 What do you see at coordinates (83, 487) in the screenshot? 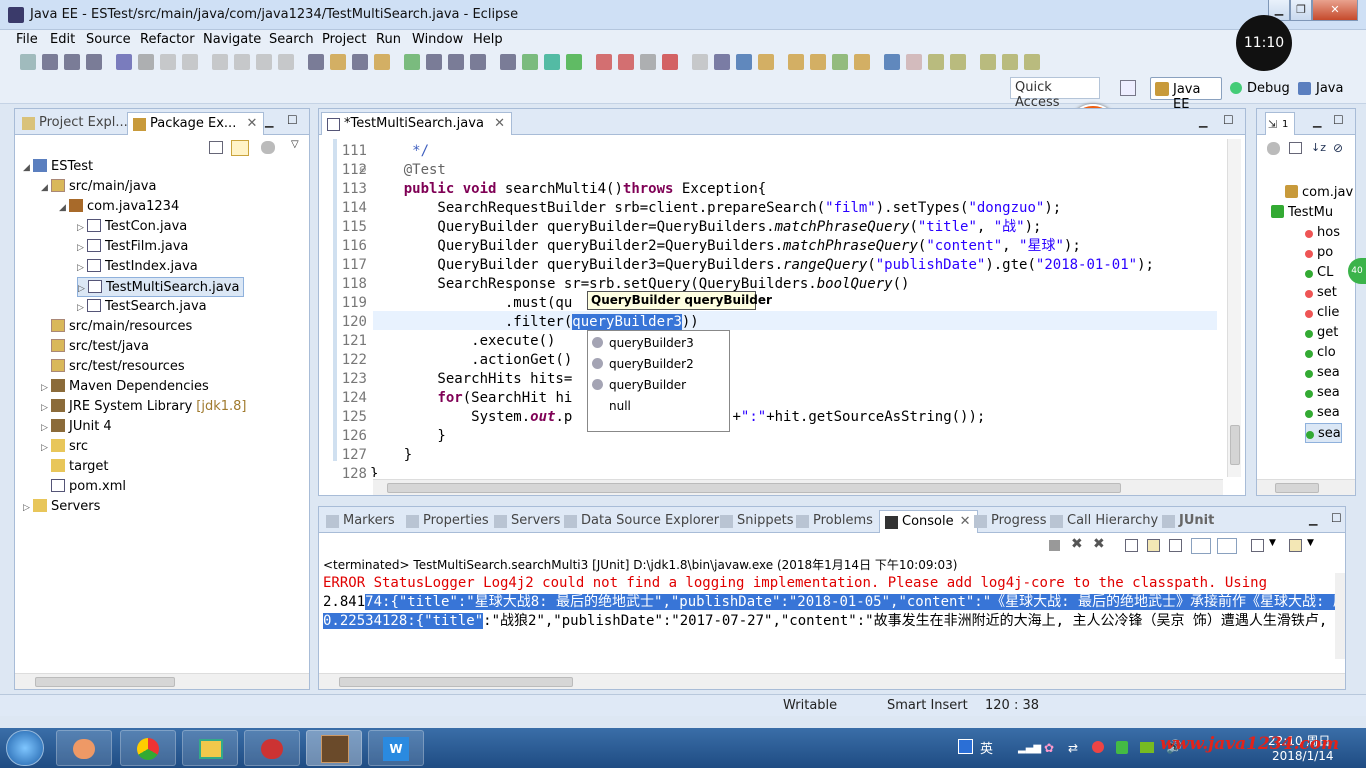
I see `tree-item: pom.xml` at bounding box center [83, 487].